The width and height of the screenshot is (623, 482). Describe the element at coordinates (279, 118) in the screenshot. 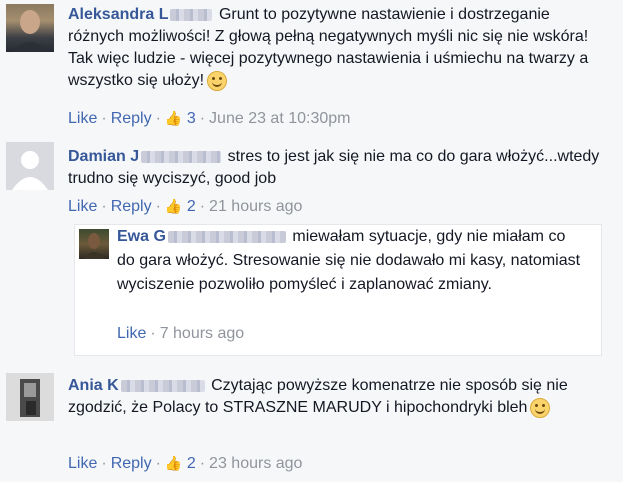

I see `timestamp: June 23 at 10:30pm` at that location.